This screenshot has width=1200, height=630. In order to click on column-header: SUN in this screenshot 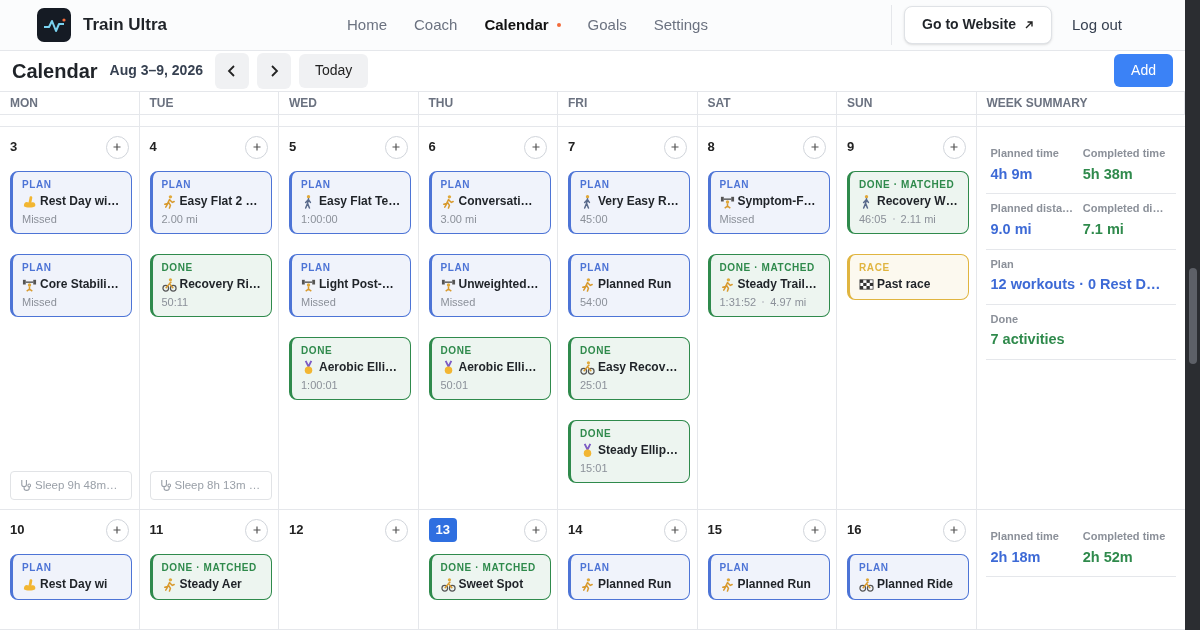, I will do `click(860, 103)`.